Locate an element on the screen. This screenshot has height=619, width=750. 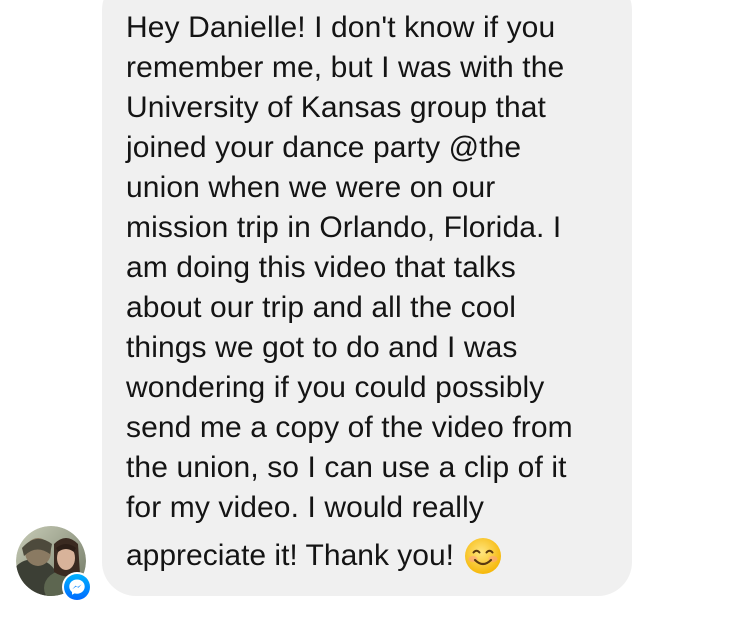
messenger-icon is located at coordinates (77, 587).